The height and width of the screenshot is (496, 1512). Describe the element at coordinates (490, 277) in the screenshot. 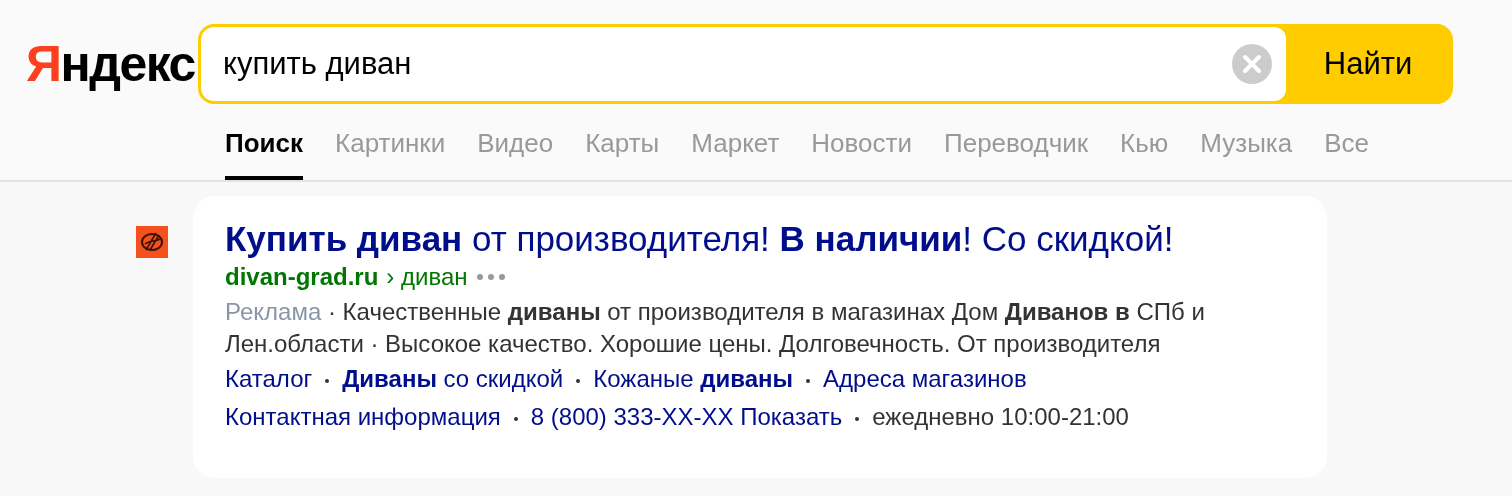

I see `more-icon` at that location.